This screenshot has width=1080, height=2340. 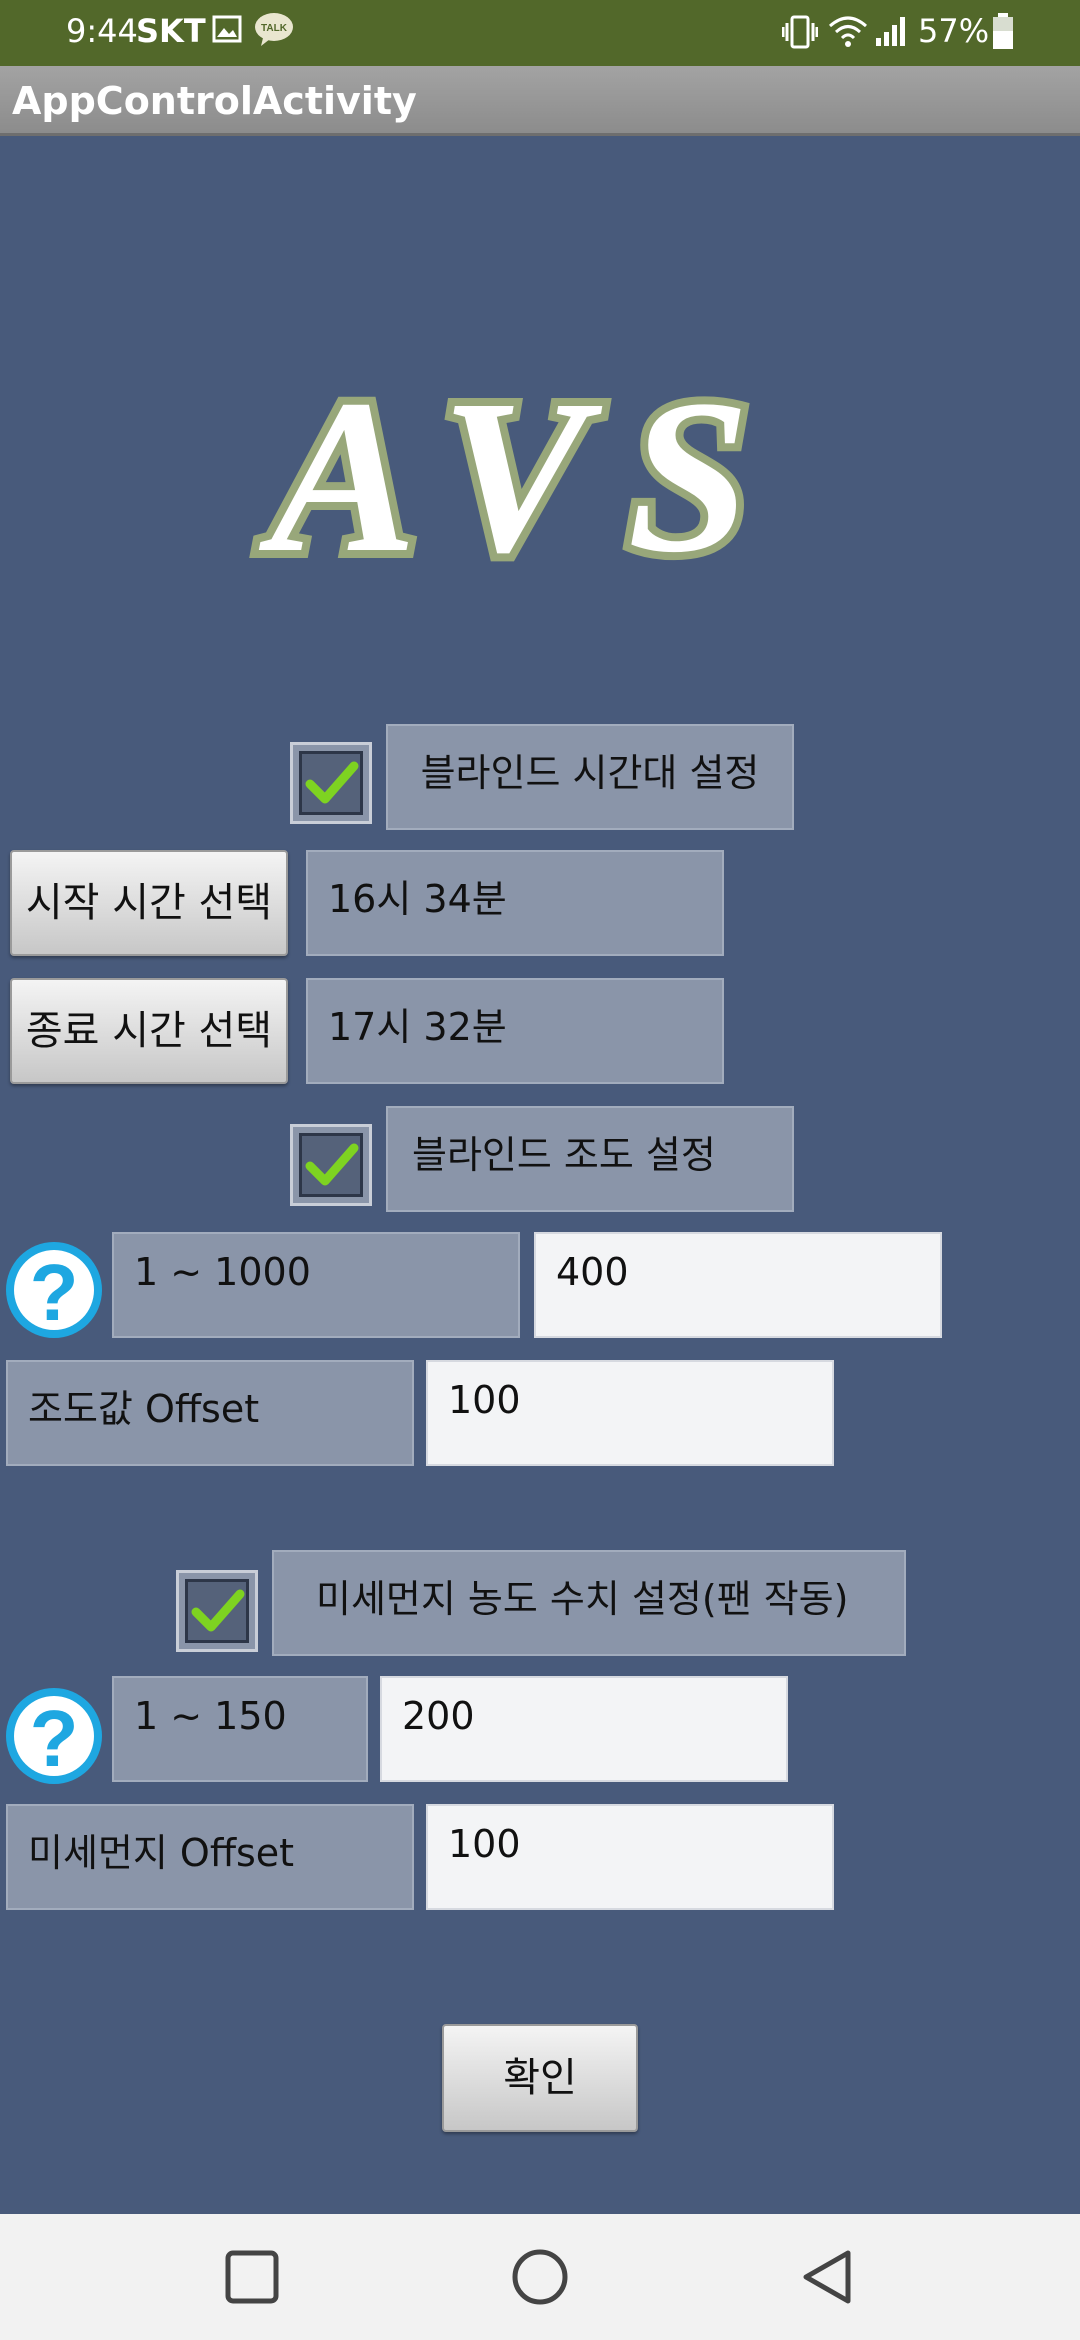 I want to click on dust-offset-input: 100, so click(x=630, y=1857).